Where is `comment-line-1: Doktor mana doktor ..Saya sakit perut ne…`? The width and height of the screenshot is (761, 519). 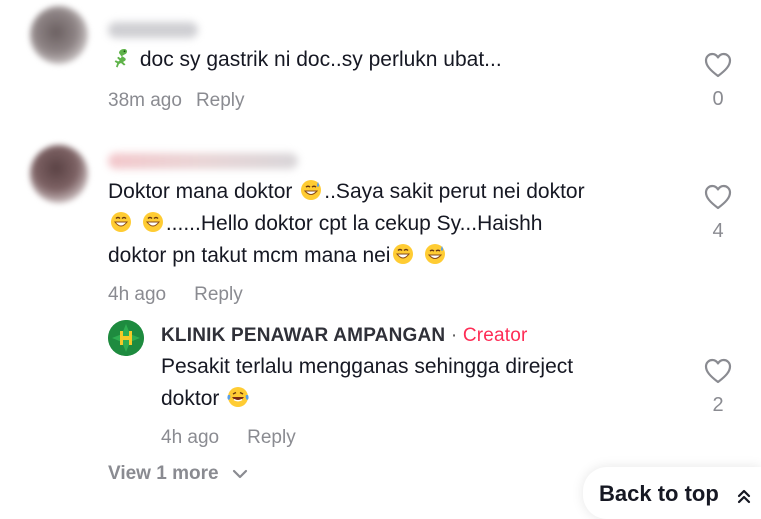 comment-line-1: Doktor mana doktor ..Saya sakit perut ne… is located at coordinates (346, 191).